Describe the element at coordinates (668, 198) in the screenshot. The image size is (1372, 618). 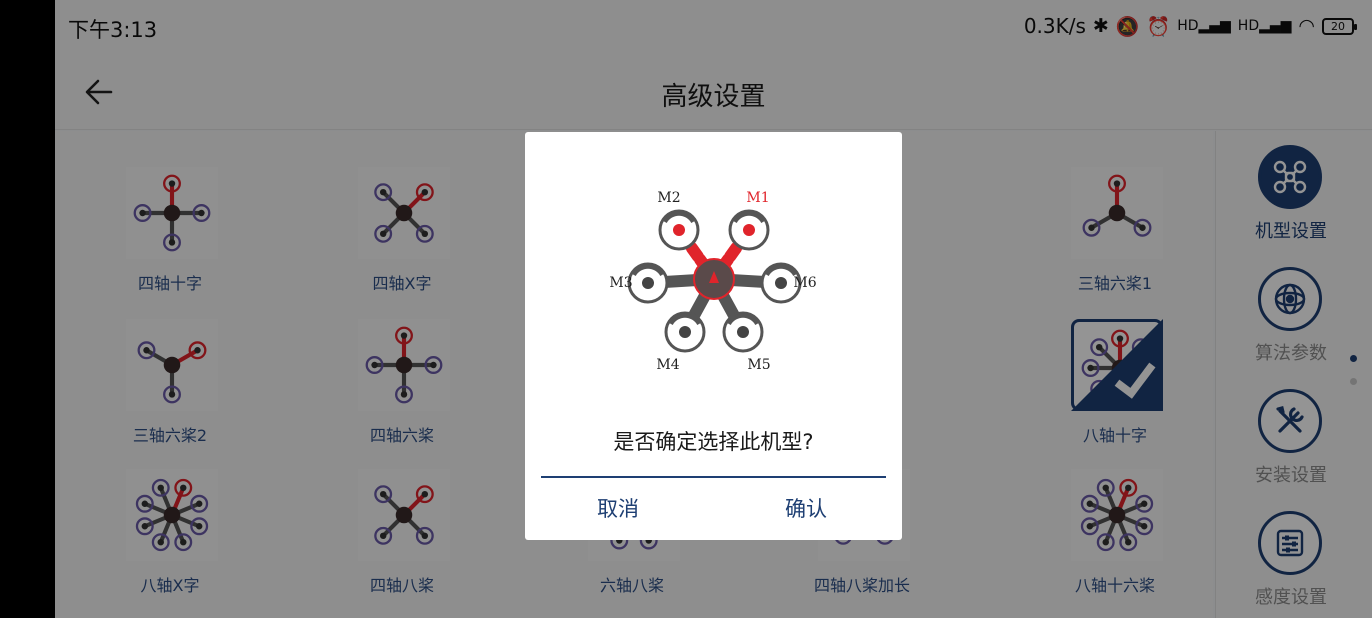
I see `motor-label: M2` at that location.